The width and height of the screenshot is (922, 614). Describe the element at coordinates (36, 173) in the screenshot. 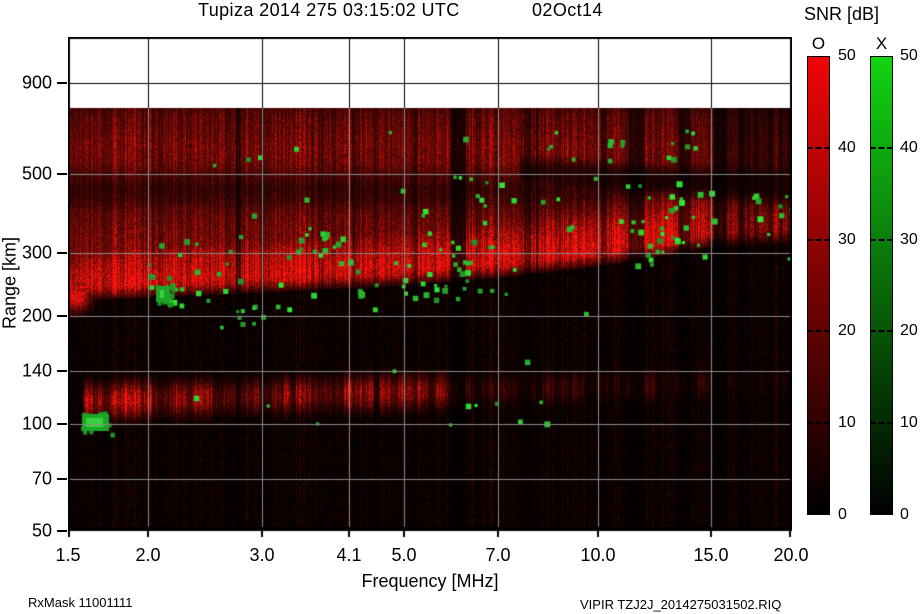

I see `y-tick-label: 500` at that location.